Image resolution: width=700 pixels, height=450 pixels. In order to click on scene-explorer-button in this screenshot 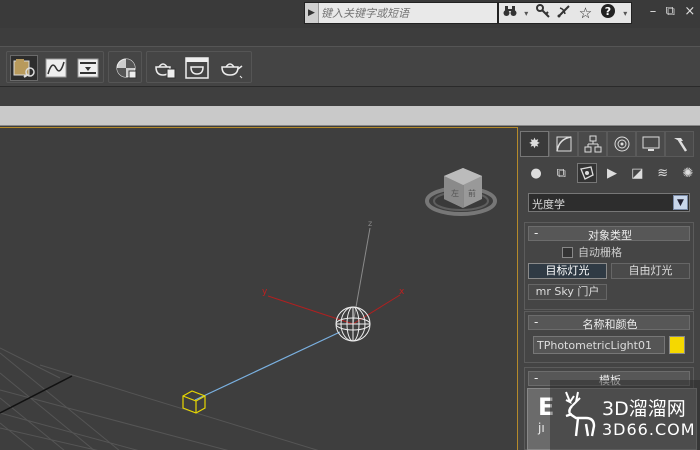, I will do `click(24, 68)`.